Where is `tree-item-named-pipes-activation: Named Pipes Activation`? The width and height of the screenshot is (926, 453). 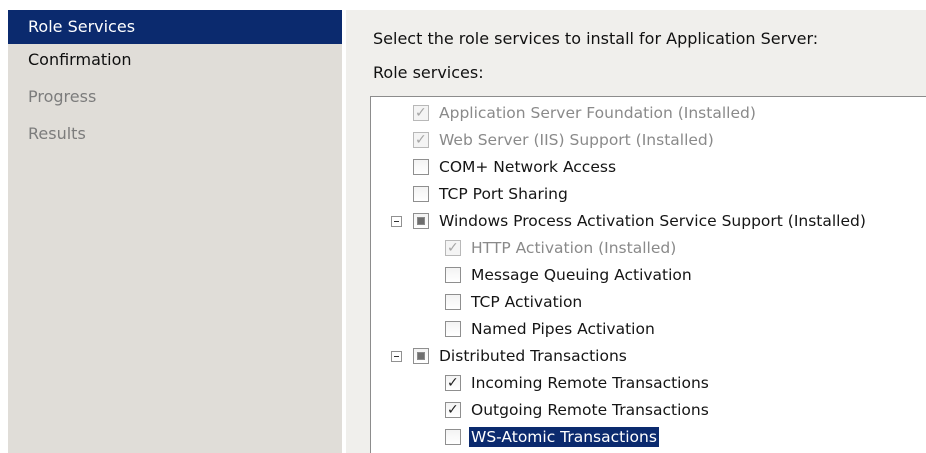 tree-item-named-pipes-activation: Named Pipes Activation is located at coordinates (648, 329).